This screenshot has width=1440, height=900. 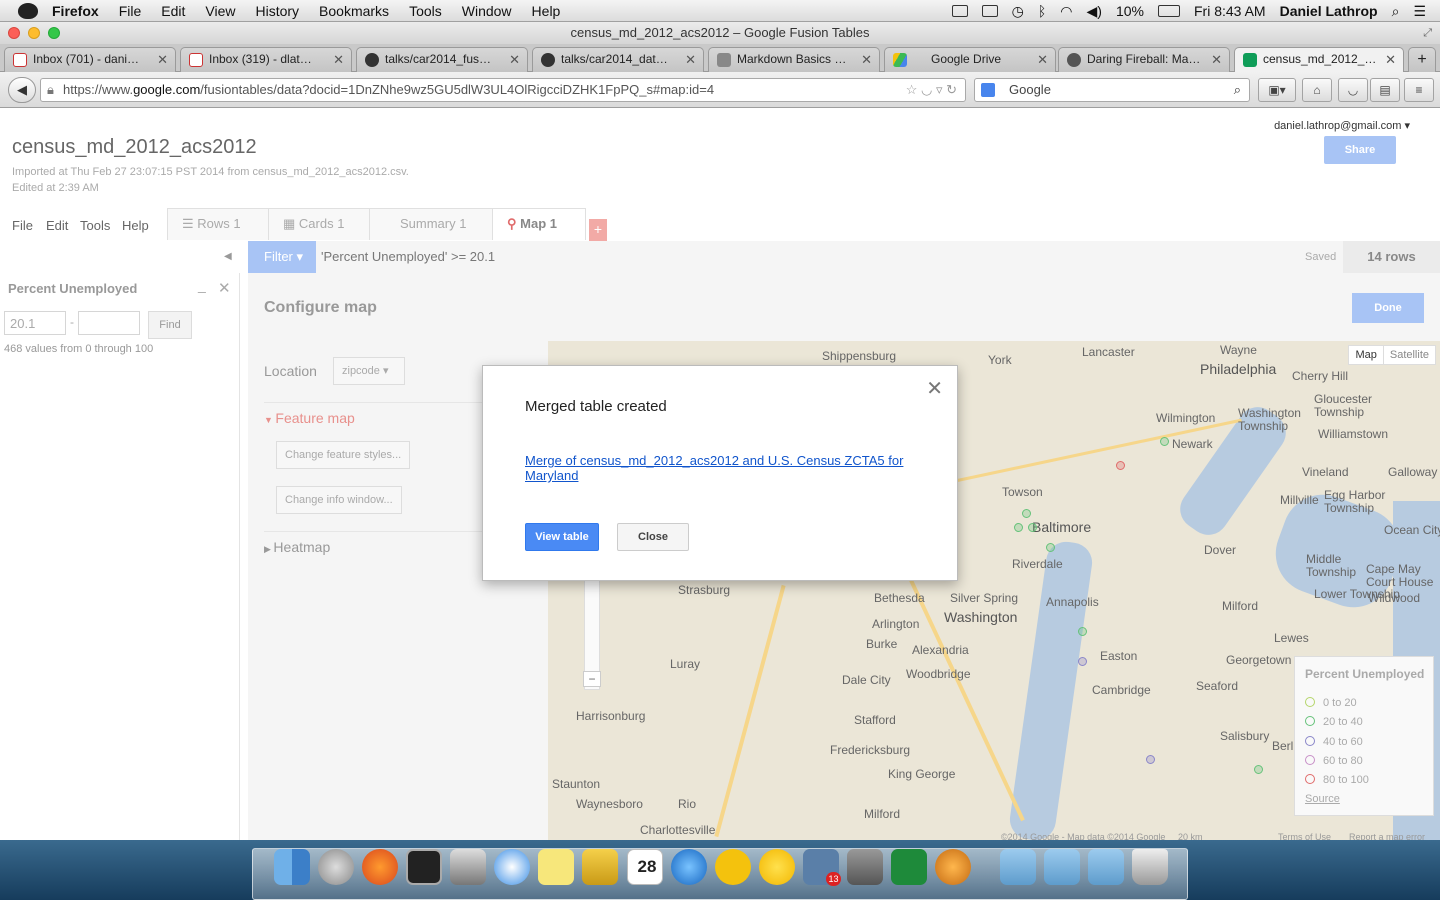 What do you see at coordinates (777, 867) in the screenshot?
I see `cyberduck-icon` at bounding box center [777, 867].